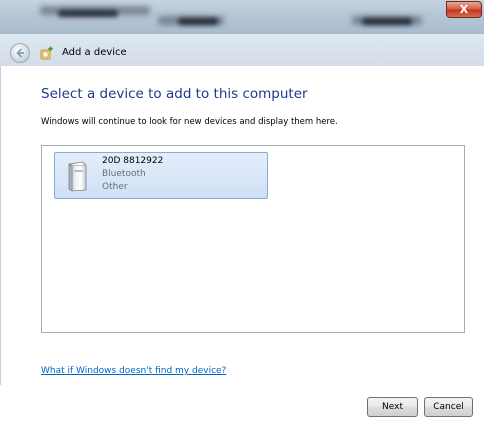 This screenshot has width=484, height=427. I want to click on add-device-icon, so click(46, 53).